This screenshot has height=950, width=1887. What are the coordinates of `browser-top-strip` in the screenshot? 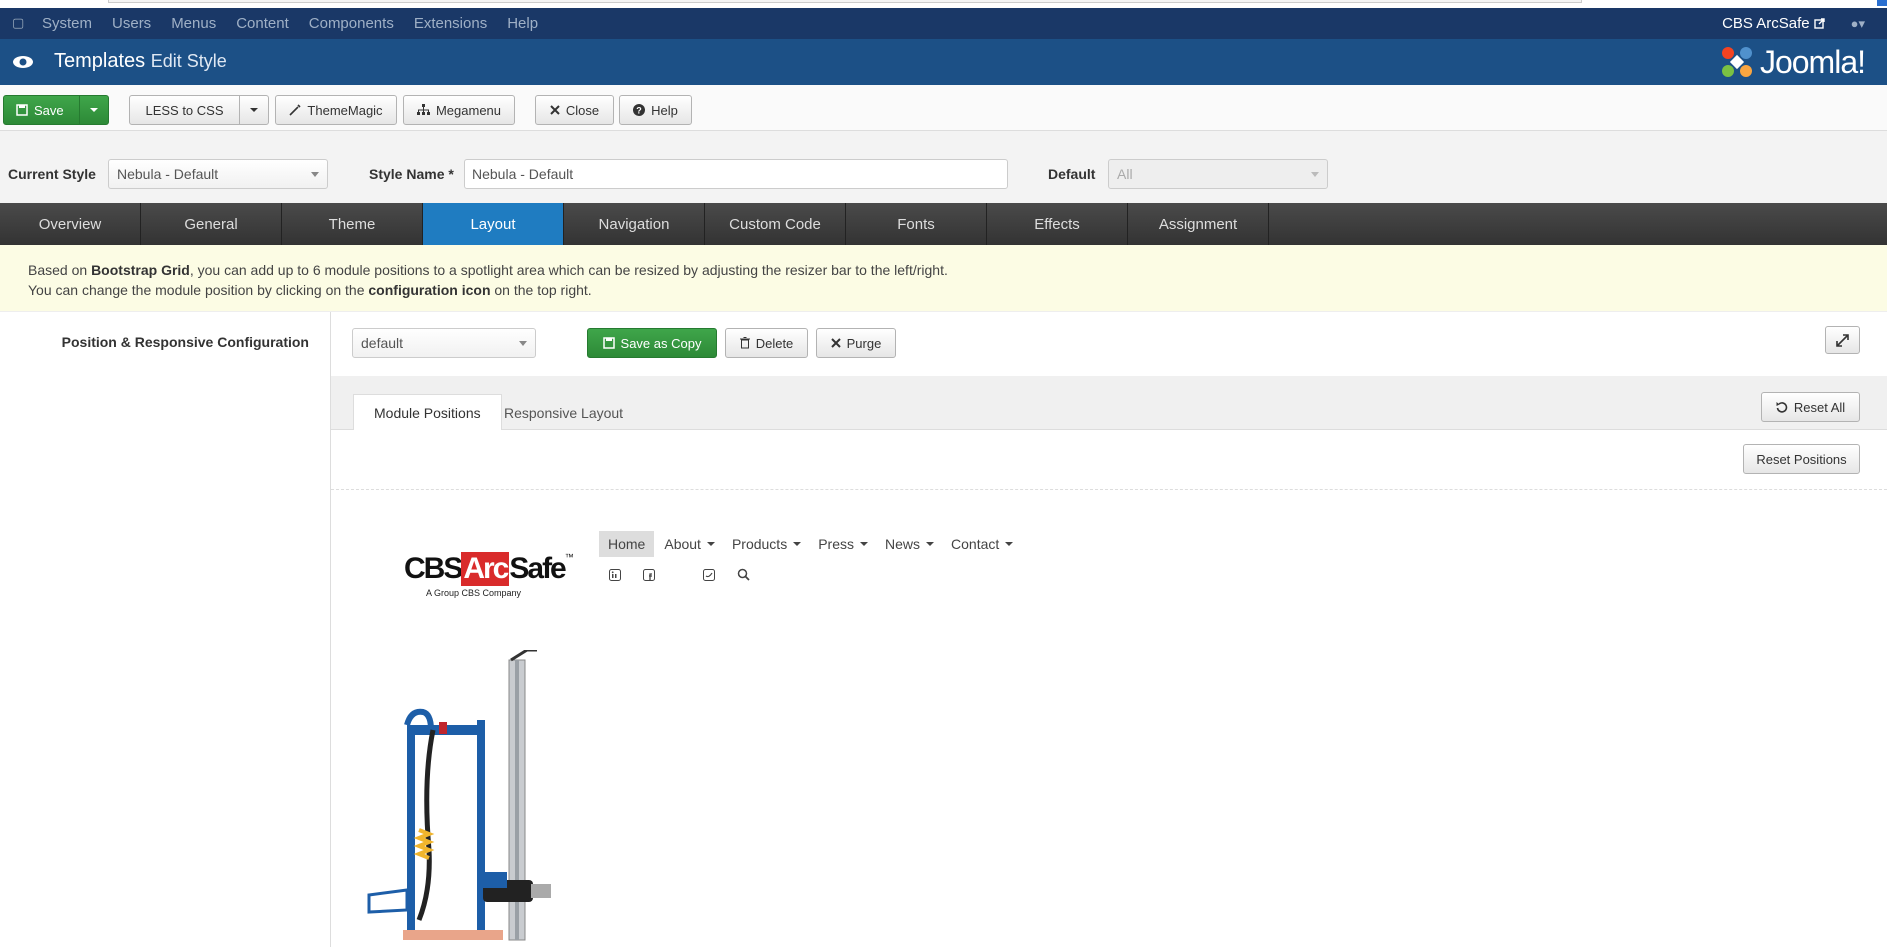 It's located at (943, 4).